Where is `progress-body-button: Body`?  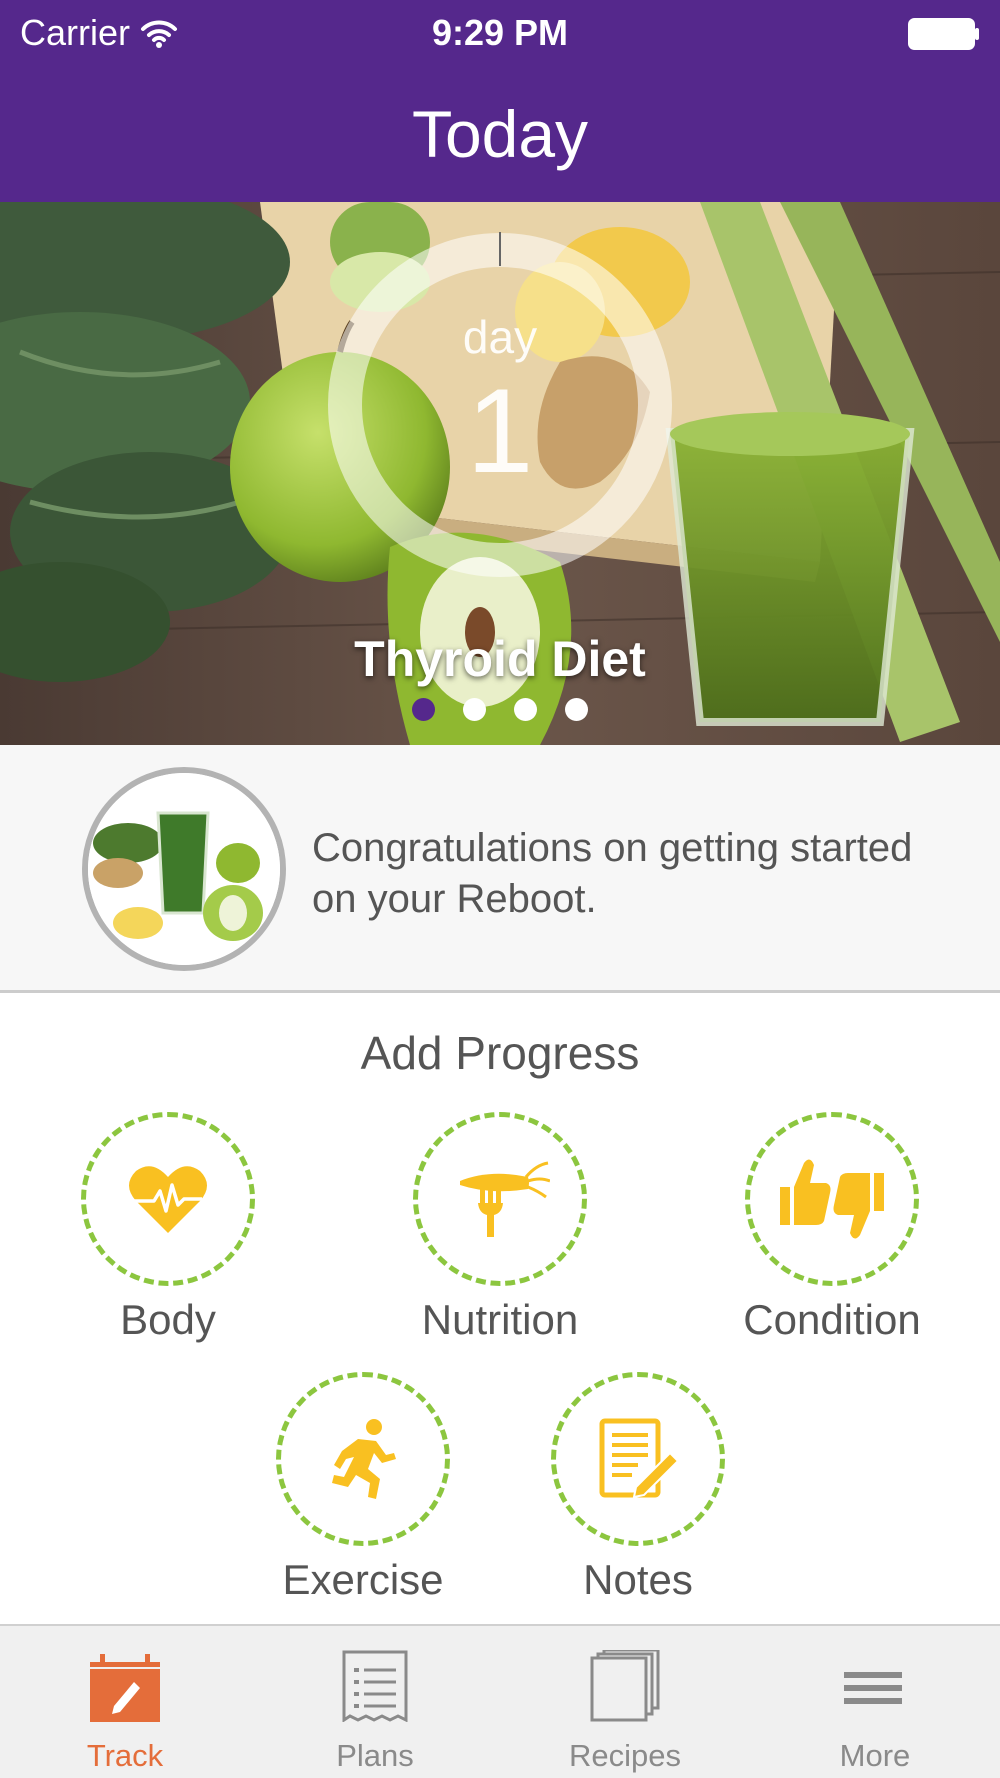 progress-body-button: Body is located at coordinates (168, 1228).